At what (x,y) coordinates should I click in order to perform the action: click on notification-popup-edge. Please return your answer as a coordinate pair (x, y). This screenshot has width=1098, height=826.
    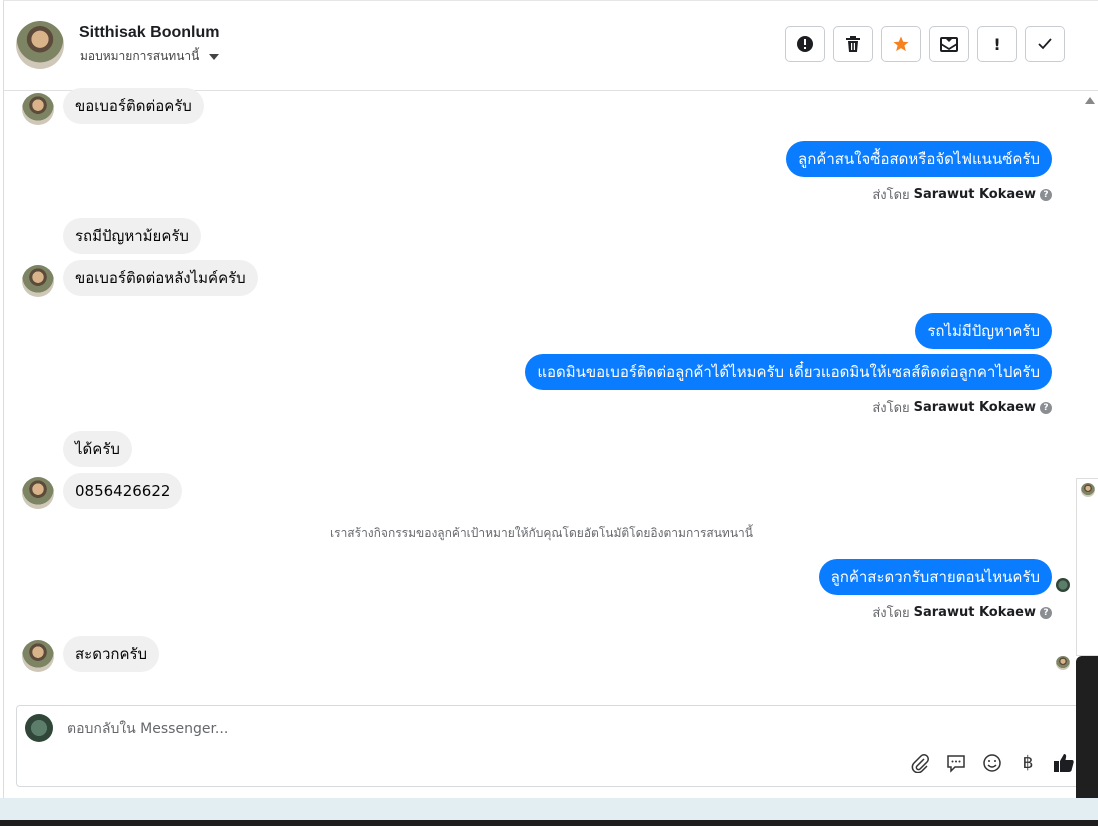
    Looking at the image, I should click on (1087, 733).